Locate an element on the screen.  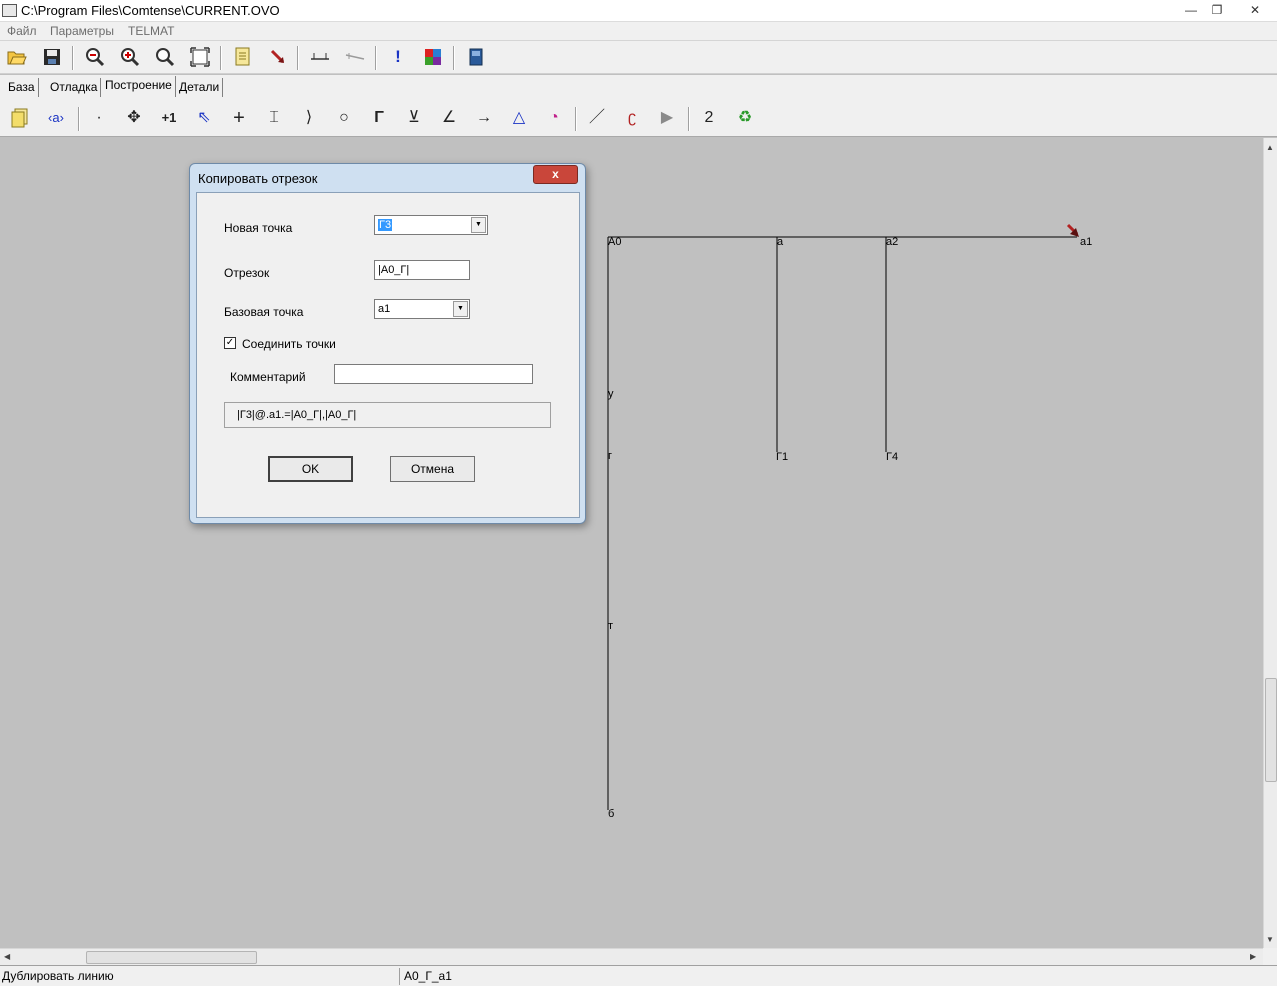
notes-icon is located at coordinates (20, 118).